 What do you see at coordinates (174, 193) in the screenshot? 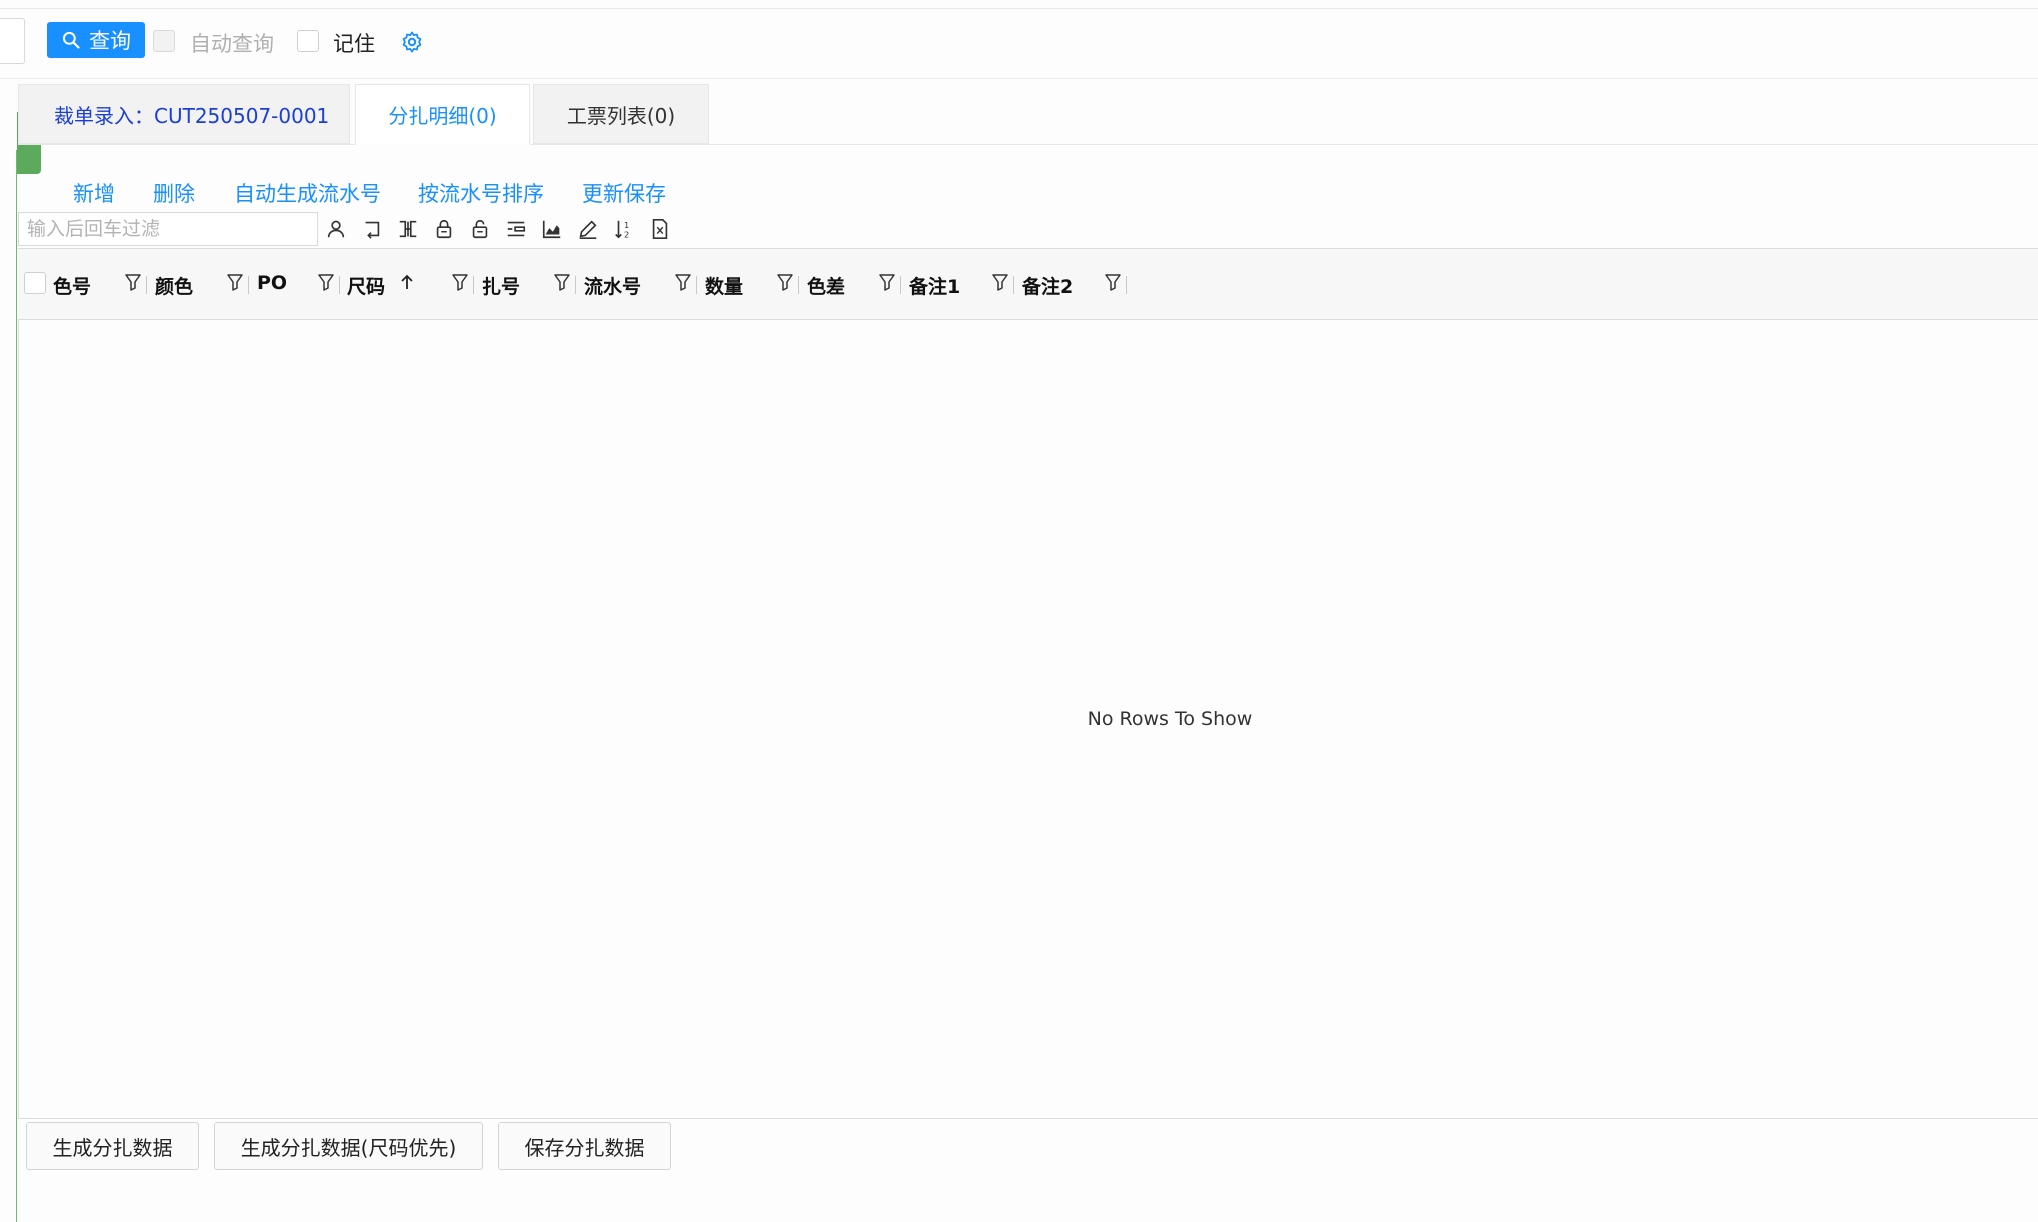
I see `delete-link: 删除` at bounding box center [174, 193].